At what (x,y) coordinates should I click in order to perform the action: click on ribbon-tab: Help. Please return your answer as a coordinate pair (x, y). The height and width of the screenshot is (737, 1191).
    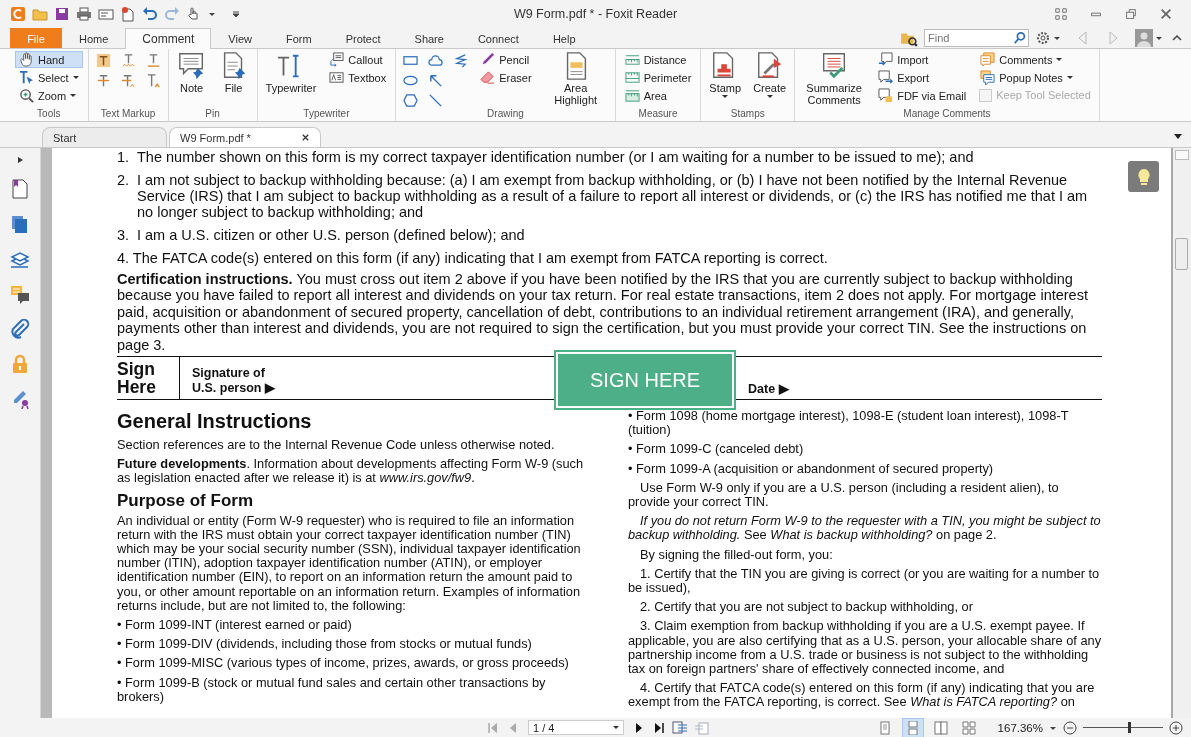
    Looking at the image, I should click on (564, 38).